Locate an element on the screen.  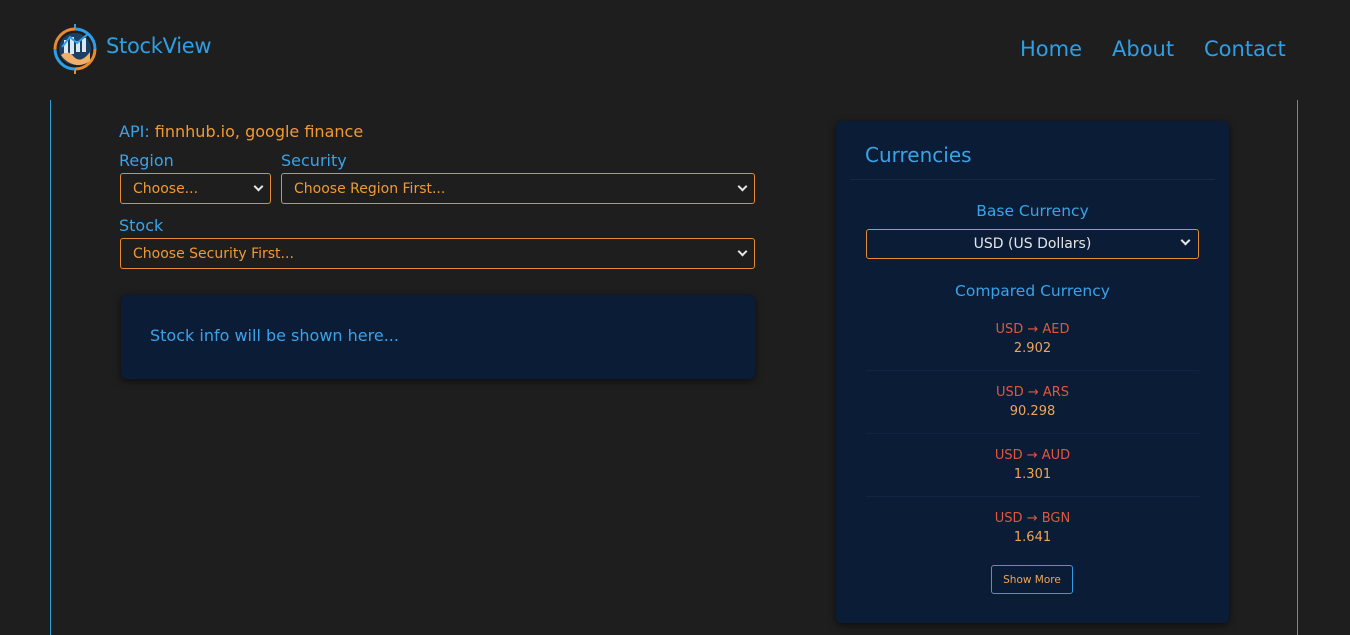
rate-item: USD → AED 2.902 is located at coordinates (1032, 353).